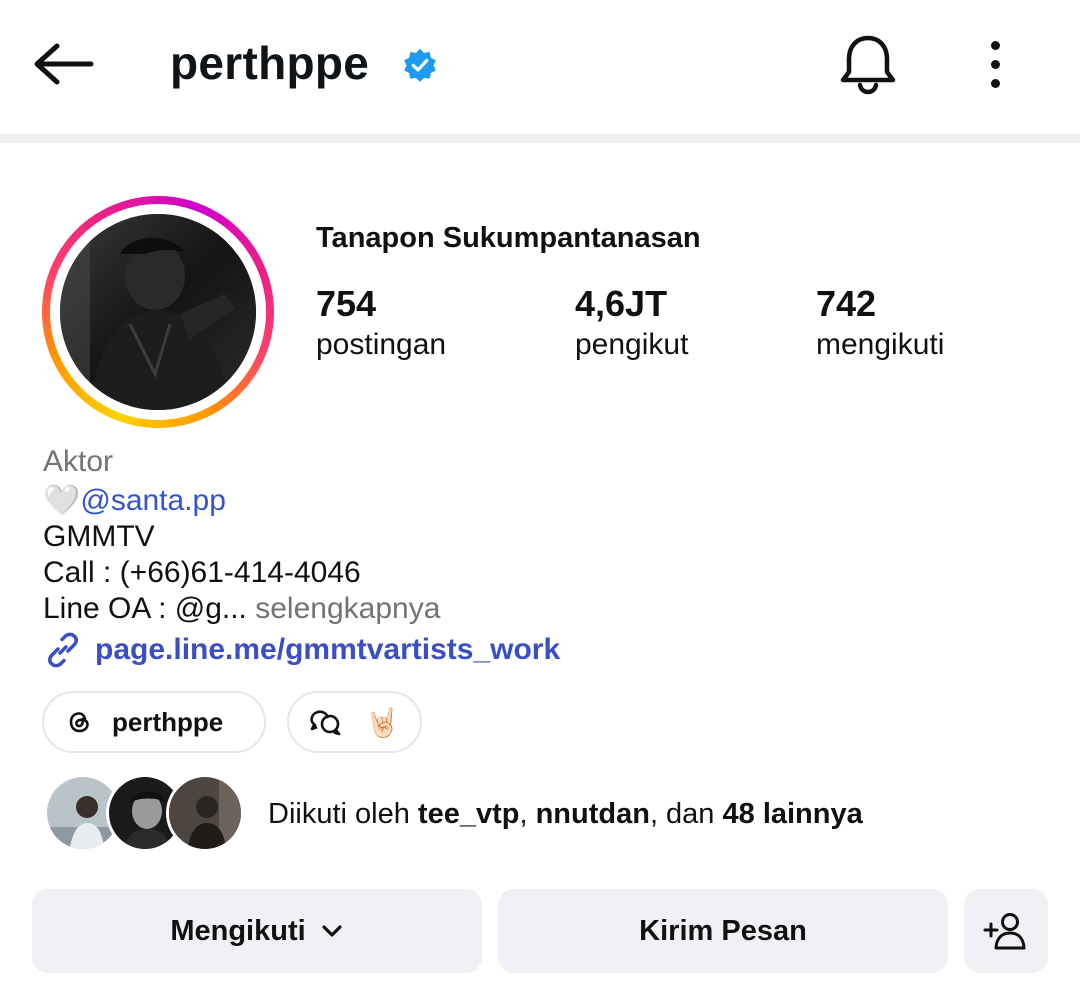  I want to click on bio-mention-link: @santa.pp, so click(153, 500).